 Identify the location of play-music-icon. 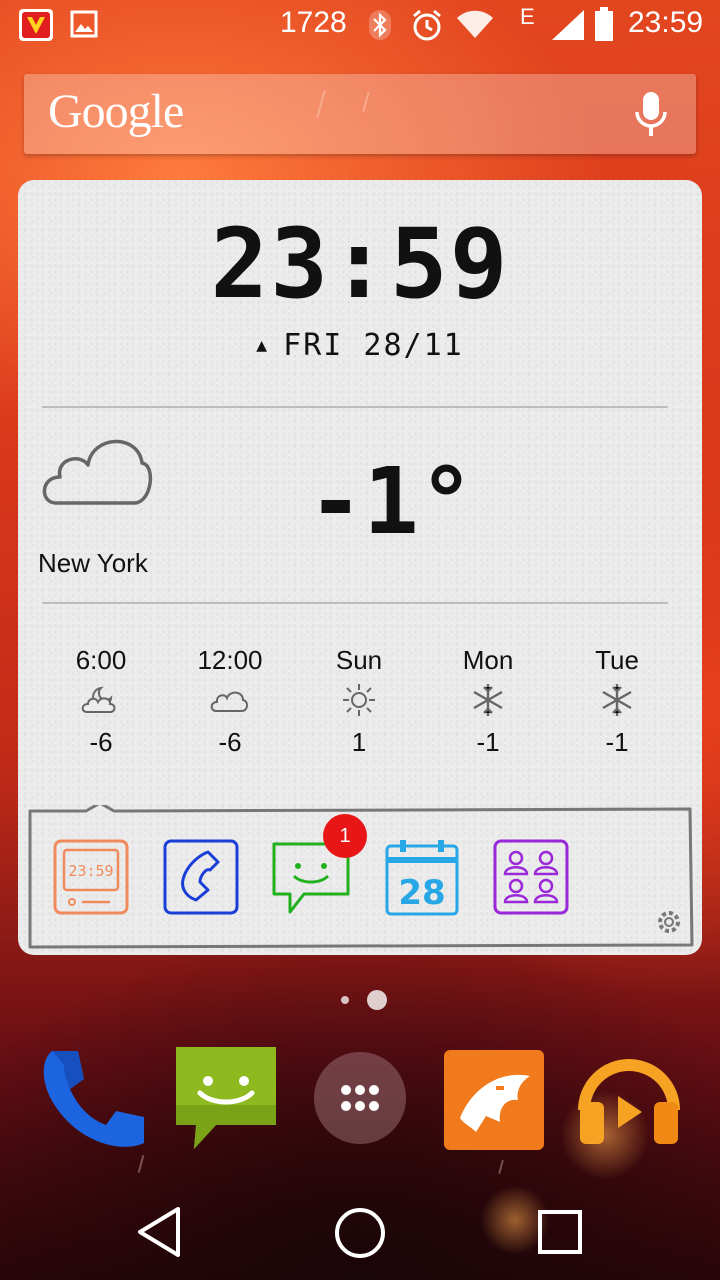
(629, 1097).